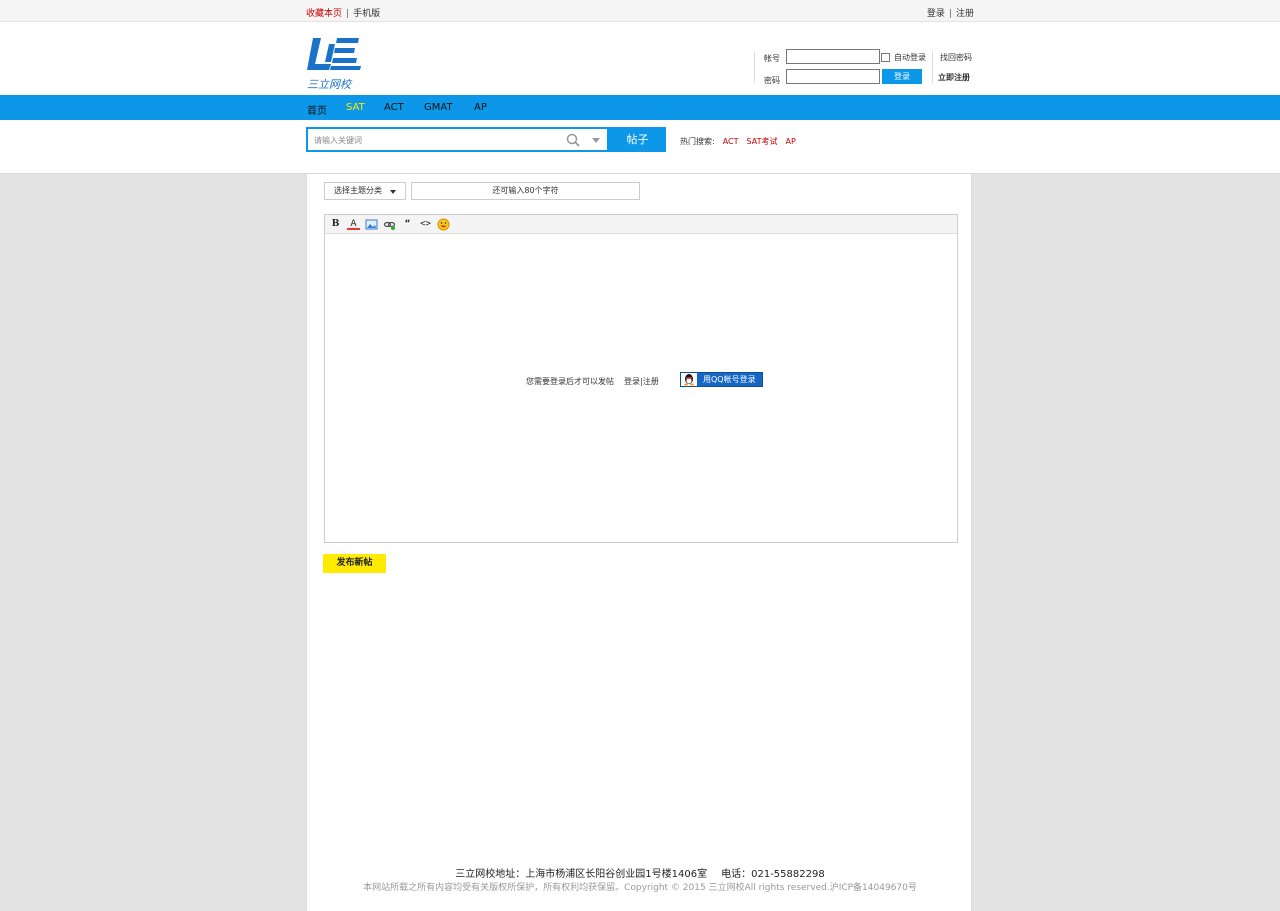 The image size is (1280, 911). What do you see at coordinates (525, 191) in the screenshot?
I see `title-input: 还可输入80个字符` at bounding box center [525, 191].